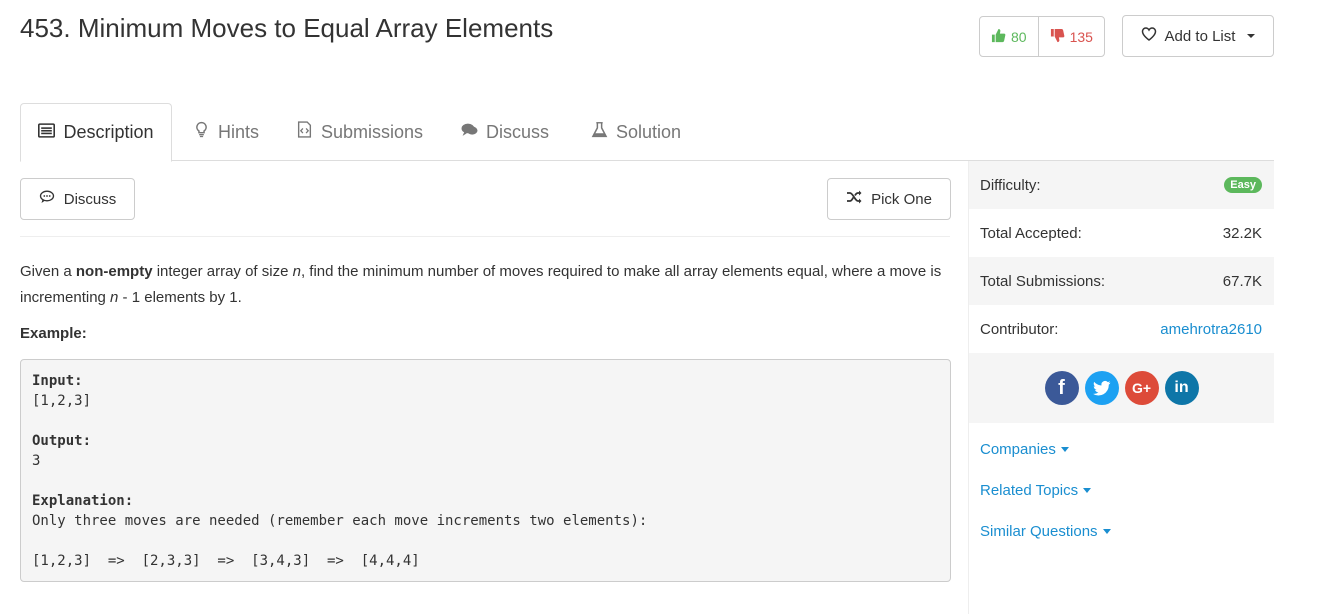 The height and width of the screenshot is (614, 1326). Describe the element at coordinates (1061, 388) in the screenshot. I see `facebook-icon: f` at that location.